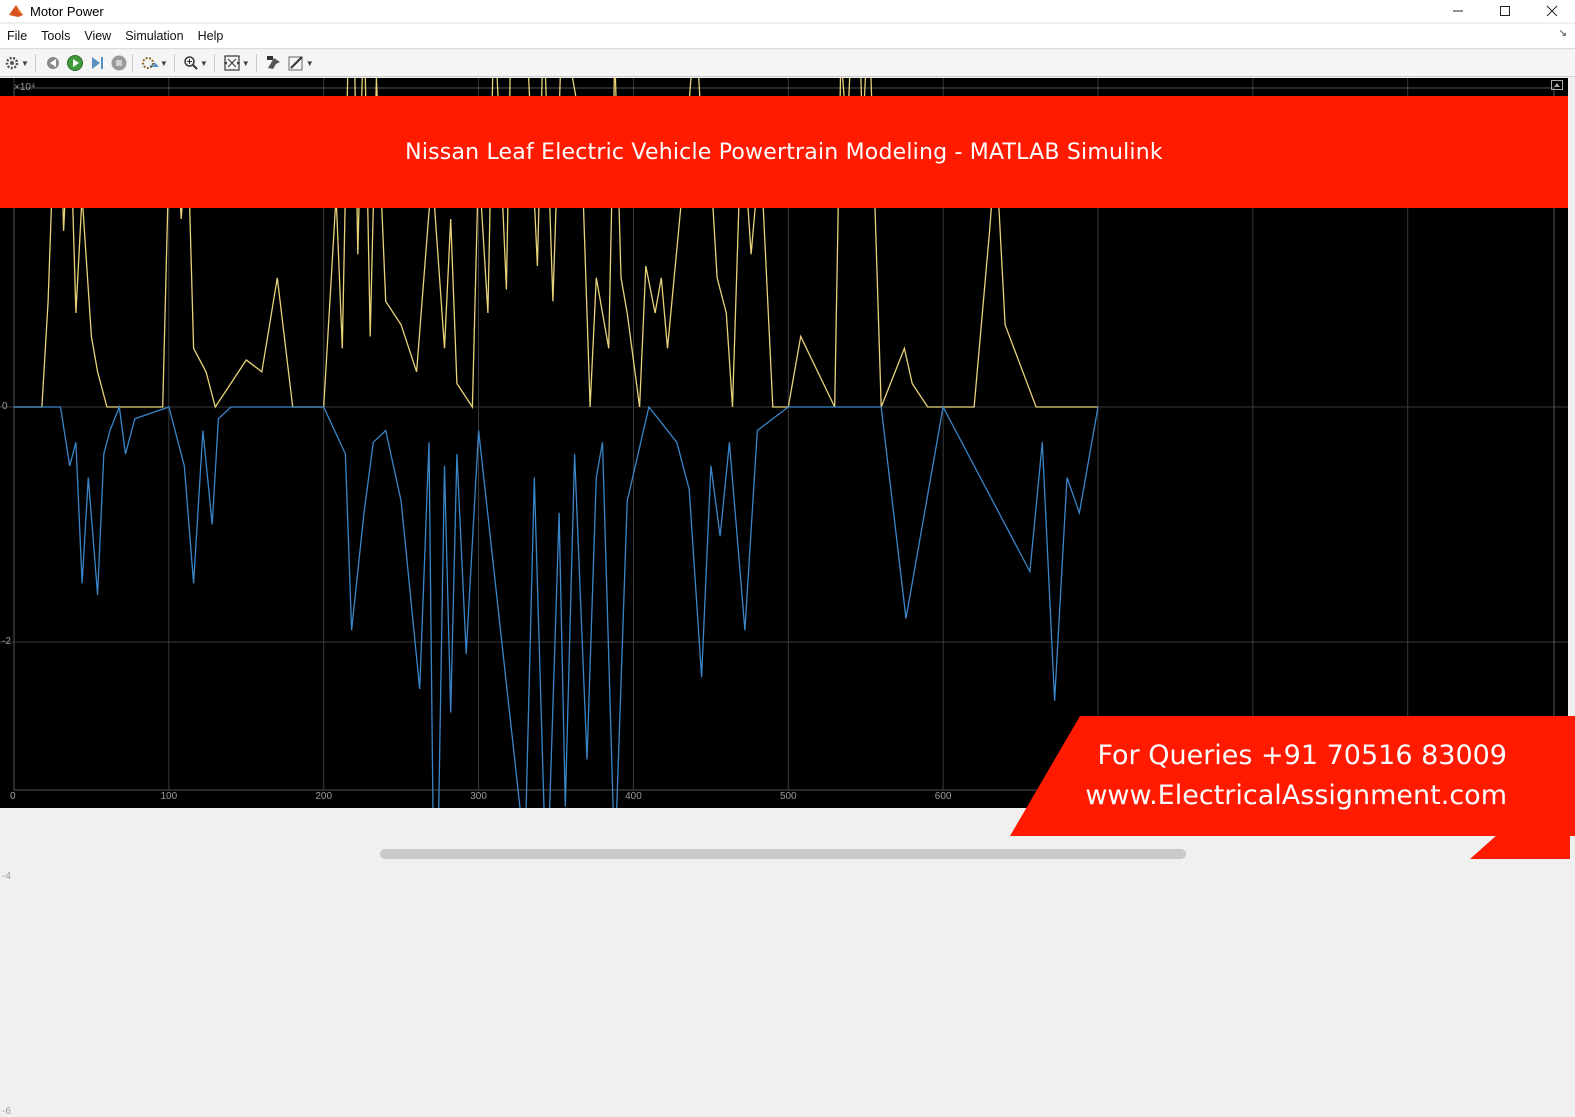 The image size is (1575, 1117). I want to click on zoom-icon, so click(191, 63).